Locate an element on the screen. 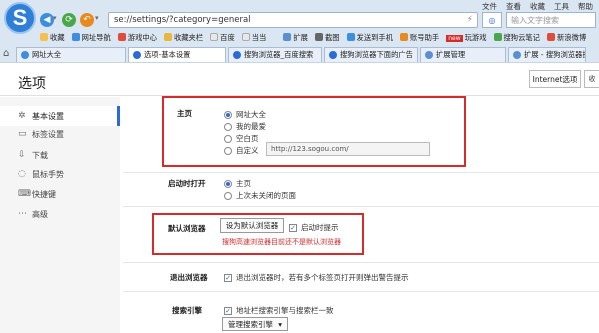 The width and height of the screenshot is (599, 333). internet-options-button: Internet选项 is located at coordinates (555, 79).